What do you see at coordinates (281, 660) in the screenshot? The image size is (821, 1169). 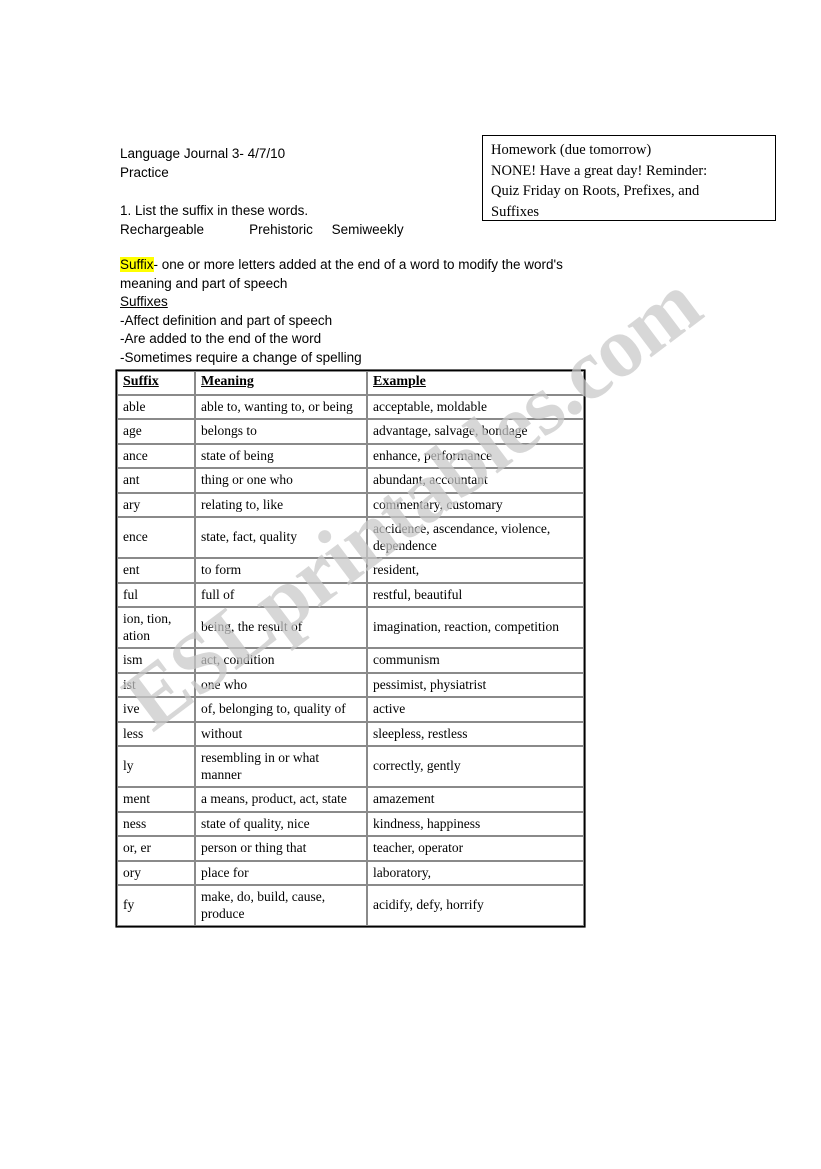 I see `cell-meaning: act, condition` at bounding box center [281, 660].